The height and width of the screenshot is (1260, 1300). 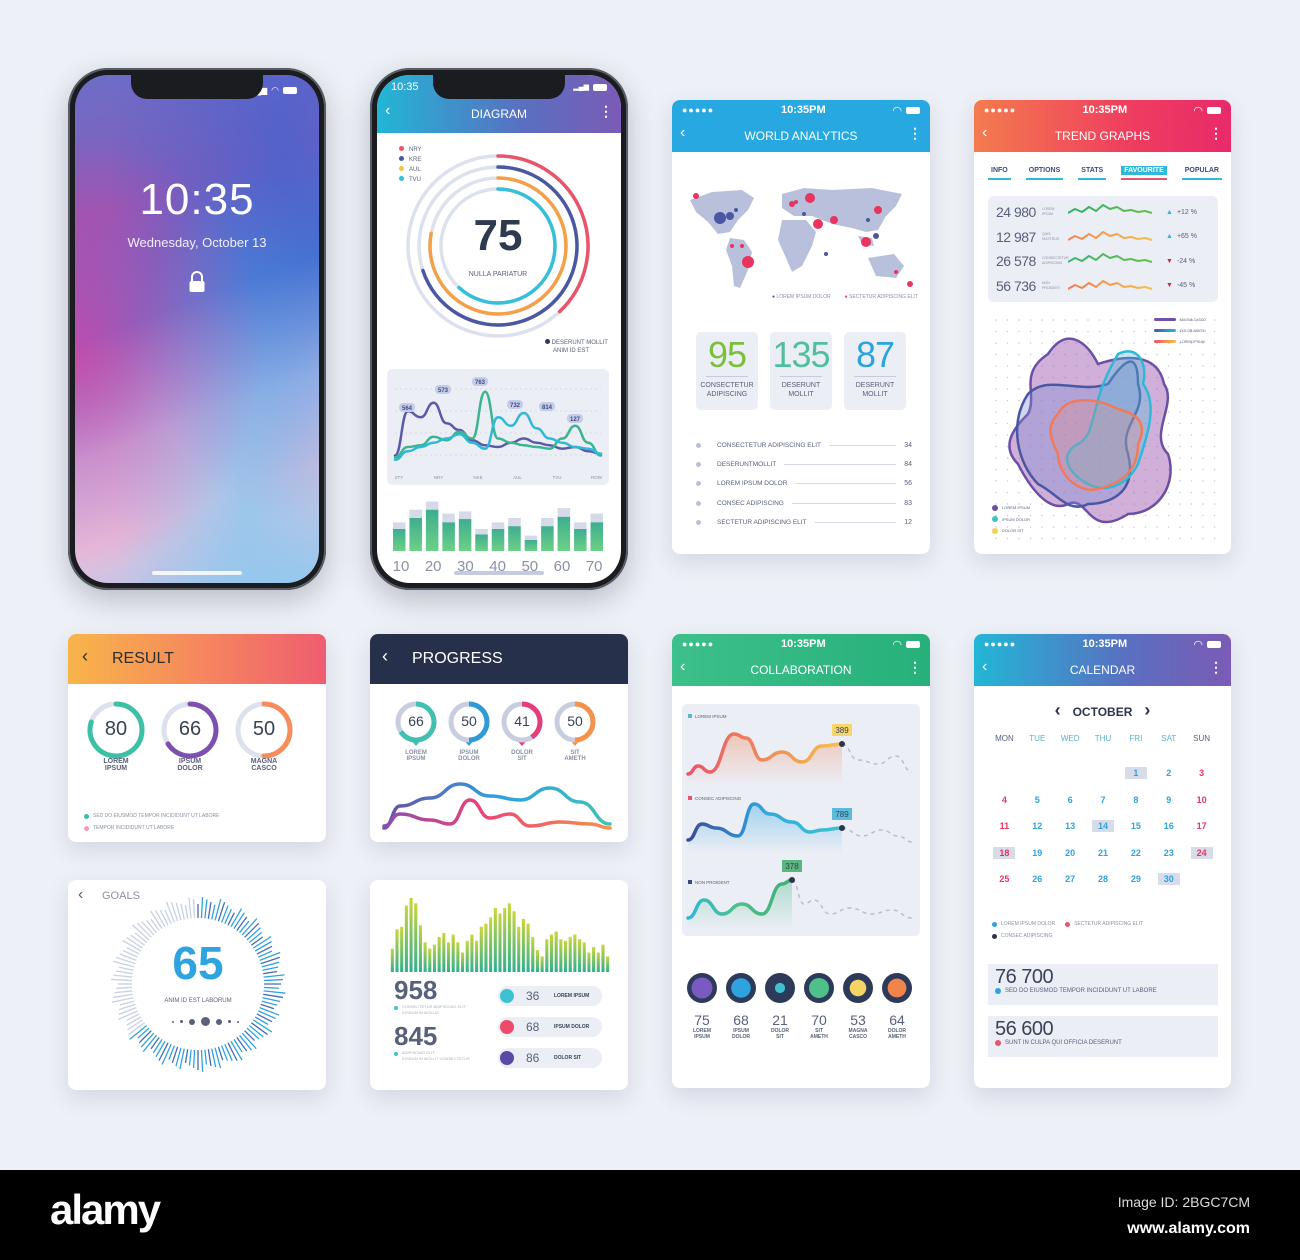 I want to click on calendar-day-21: 21, so click(x=1103, y=853).